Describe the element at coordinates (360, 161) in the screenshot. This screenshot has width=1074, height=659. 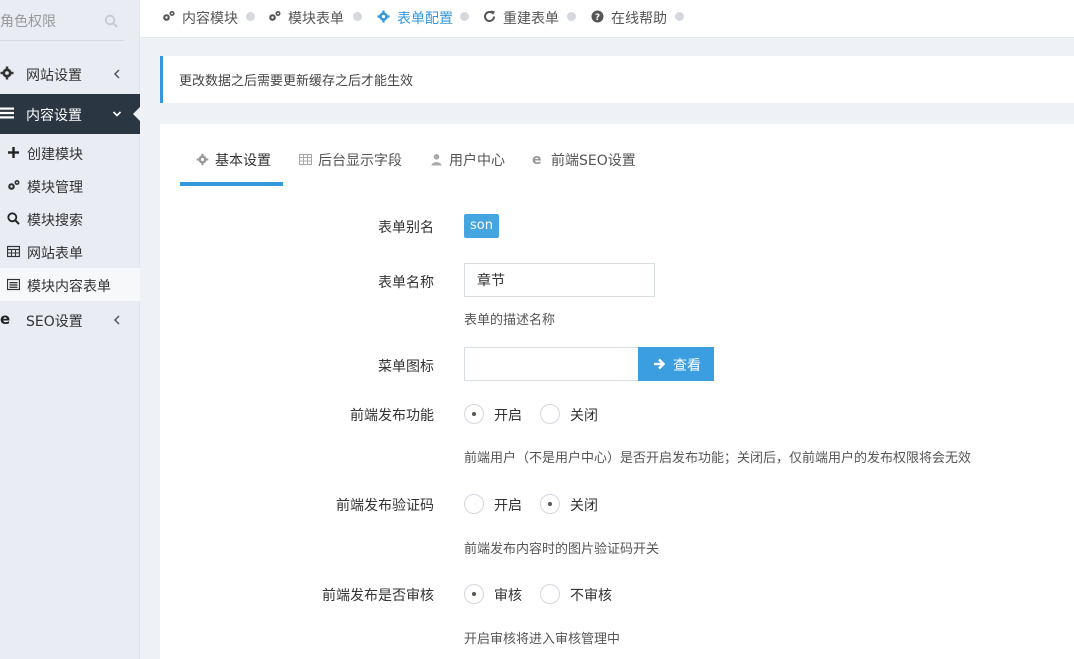
I see `tab-label: 后台显示字段` at that location.